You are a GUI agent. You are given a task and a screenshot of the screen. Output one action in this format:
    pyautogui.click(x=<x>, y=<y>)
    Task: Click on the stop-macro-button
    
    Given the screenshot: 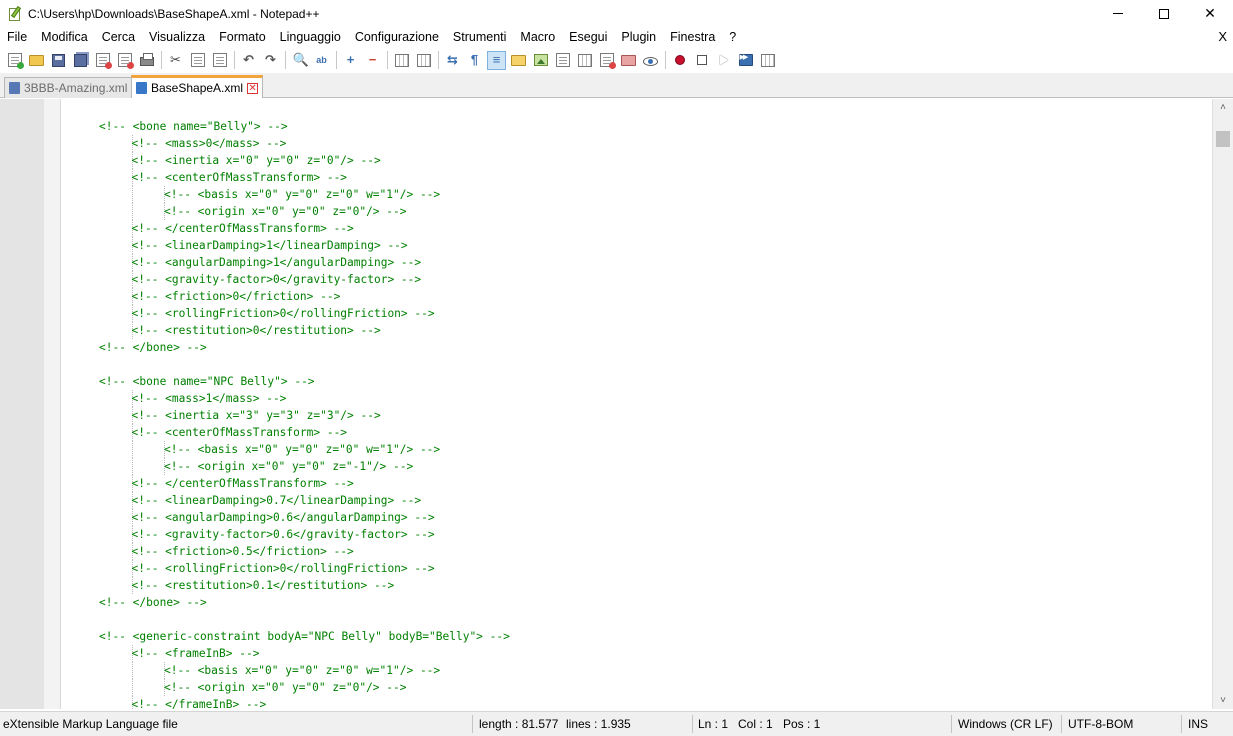 What is the action you would take?
    pyautogui.click(x=701, y=60)
    